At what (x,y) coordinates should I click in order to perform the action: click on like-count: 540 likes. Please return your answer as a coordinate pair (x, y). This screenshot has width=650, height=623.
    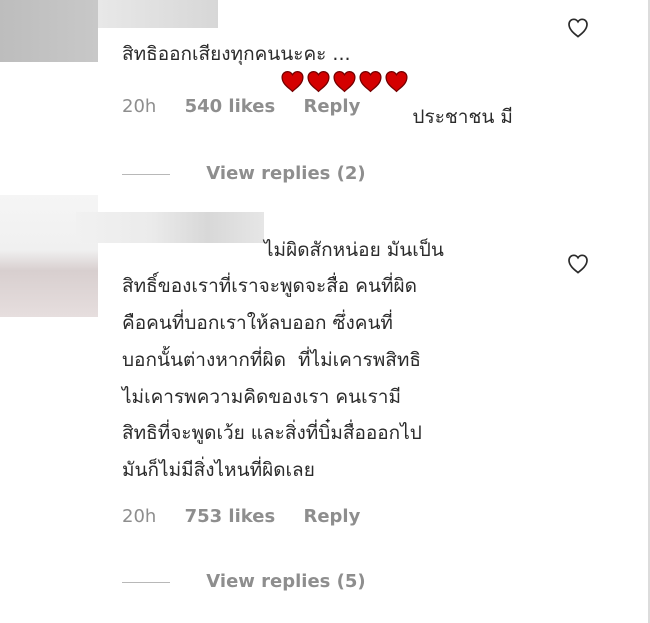
    Looking at the image, I should click on (230, 106).